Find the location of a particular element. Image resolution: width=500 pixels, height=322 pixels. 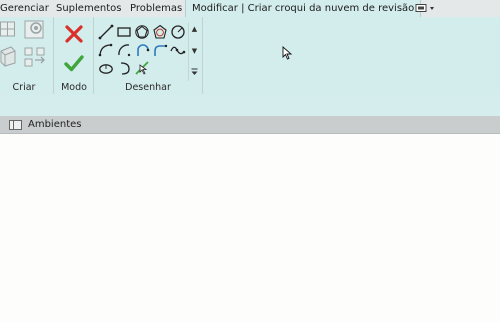

mouse-pointer-icon is located at coordinates (287, 53).